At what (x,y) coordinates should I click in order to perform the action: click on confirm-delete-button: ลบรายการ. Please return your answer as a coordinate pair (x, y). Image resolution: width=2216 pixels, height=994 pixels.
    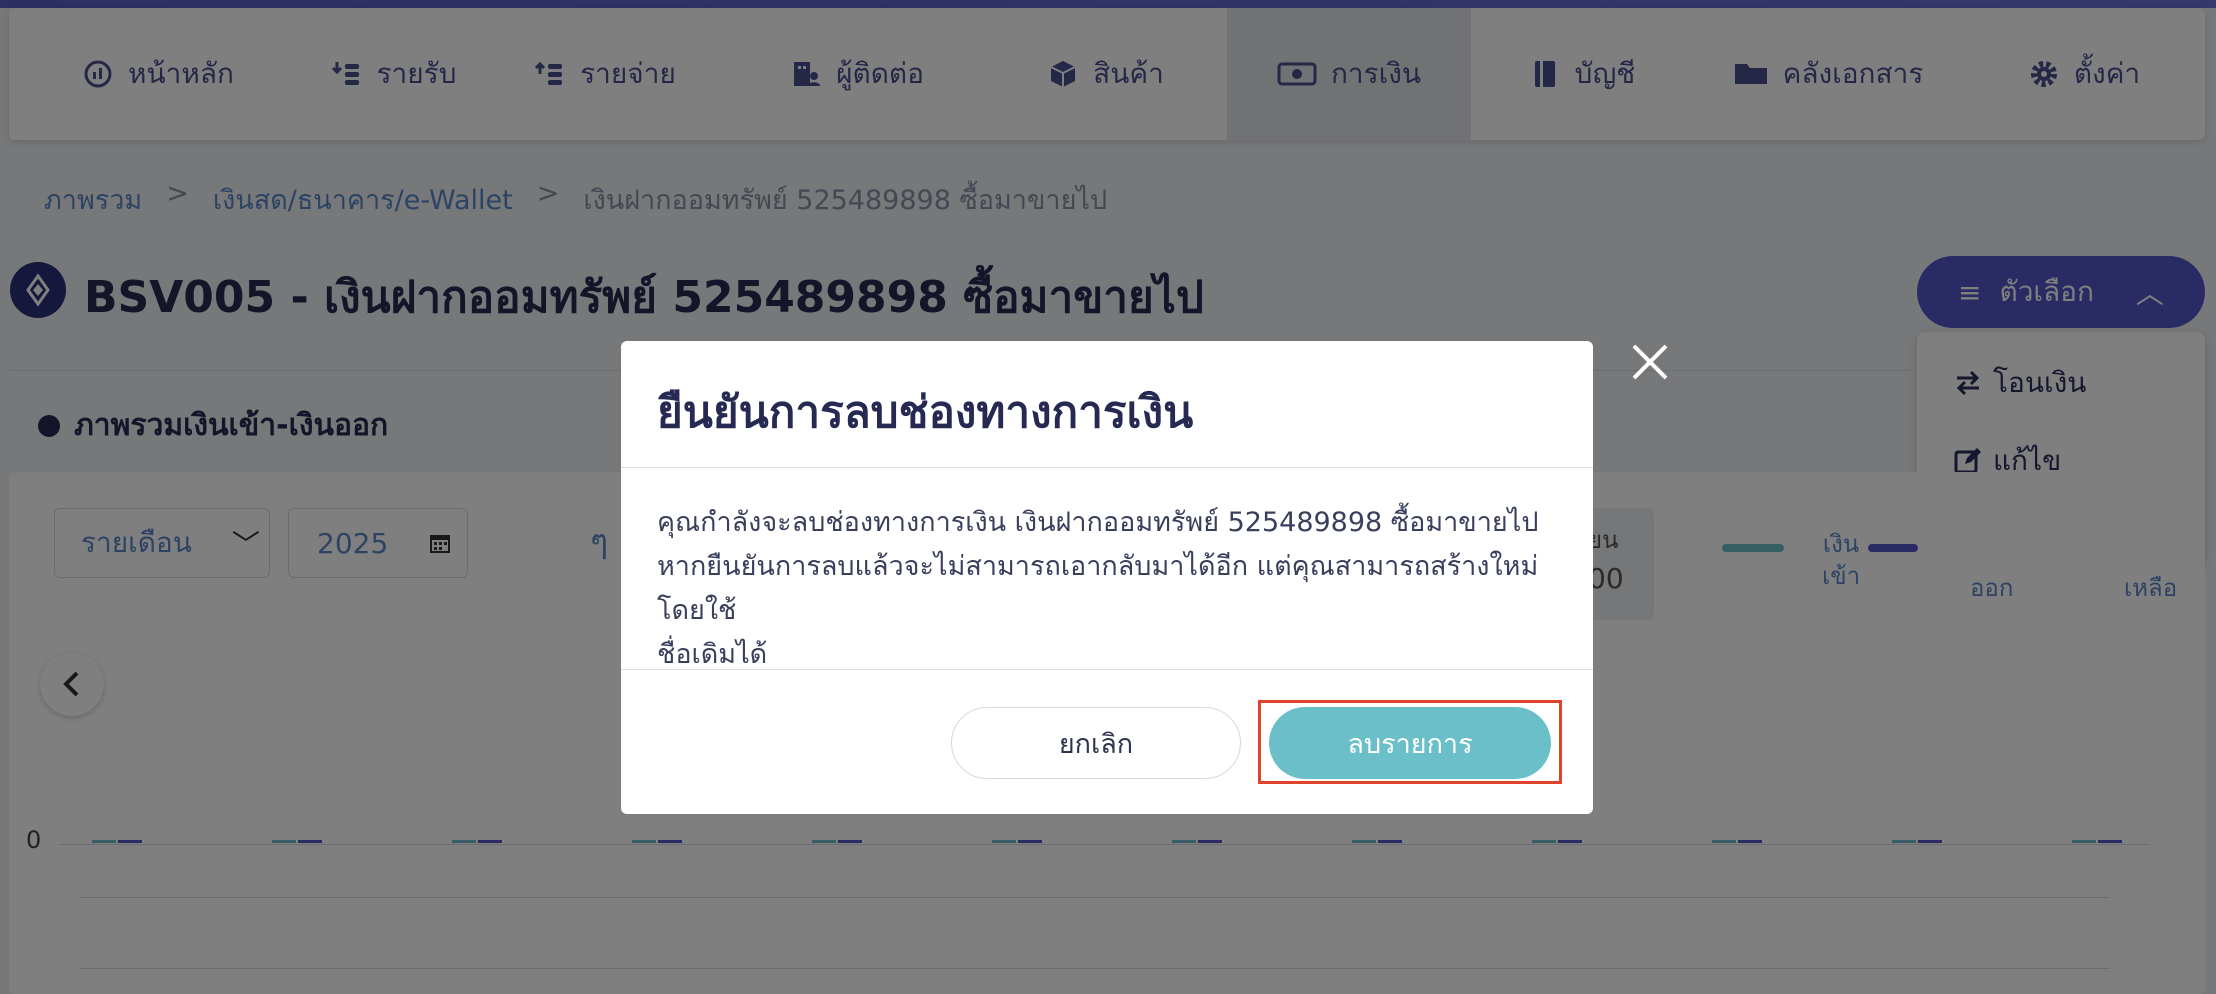
    Looking at the image, I should click on (1410, 743).